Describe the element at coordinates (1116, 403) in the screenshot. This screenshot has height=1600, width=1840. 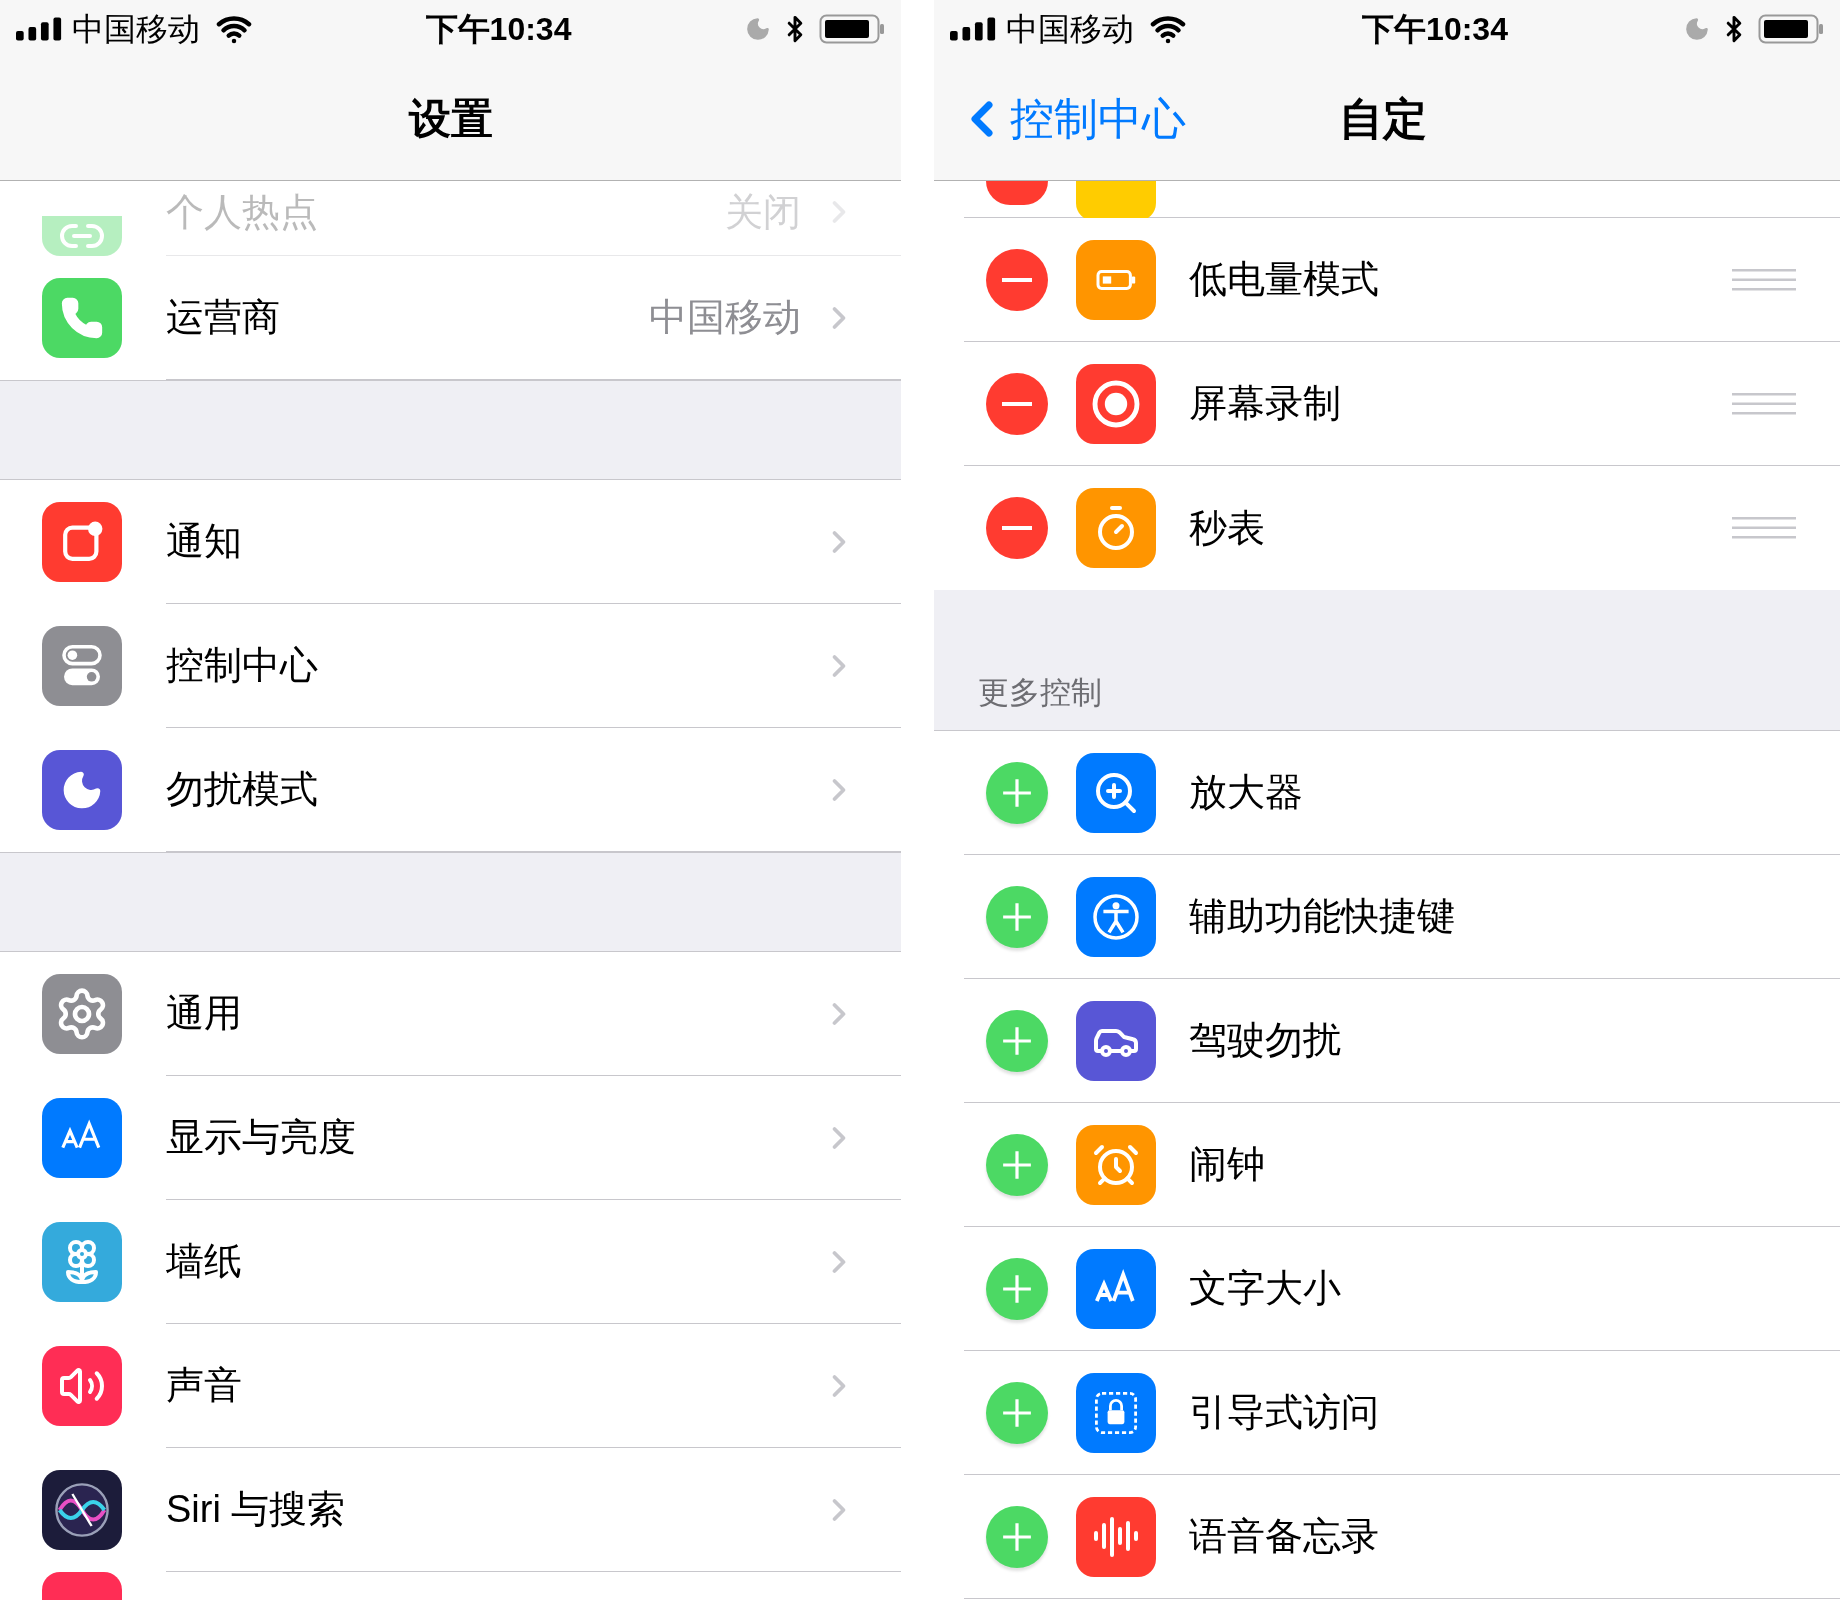
I see `record-icon` at that location.